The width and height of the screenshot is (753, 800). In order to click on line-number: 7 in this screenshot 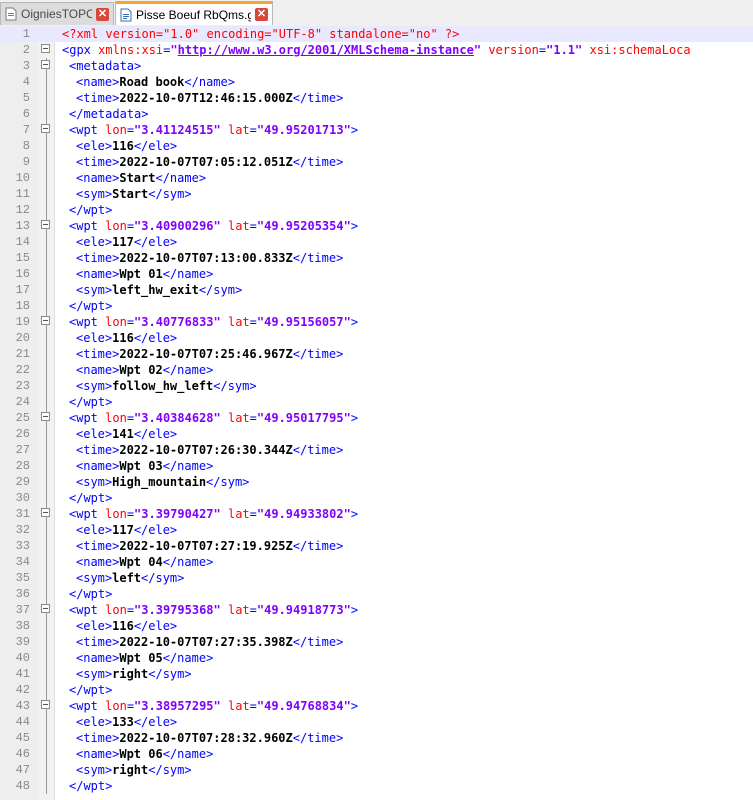, I will do `click(26, 130)`.